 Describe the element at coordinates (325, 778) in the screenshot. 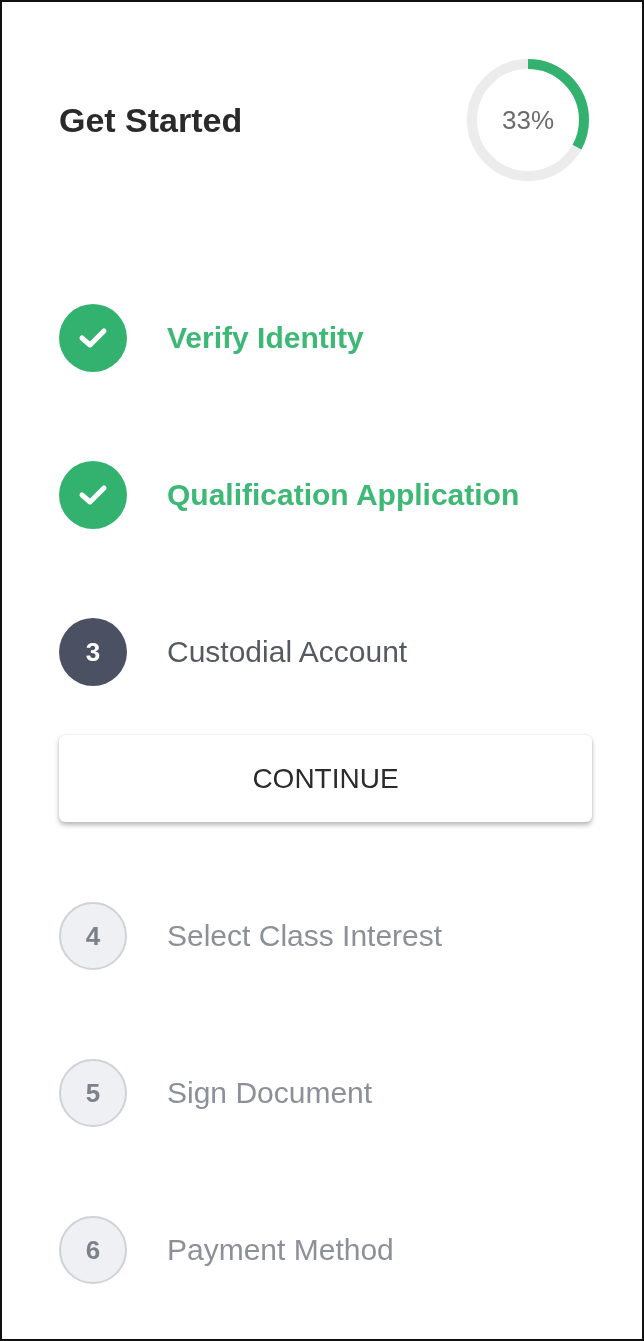

I see `continue-button: CONTINUE` at that location.